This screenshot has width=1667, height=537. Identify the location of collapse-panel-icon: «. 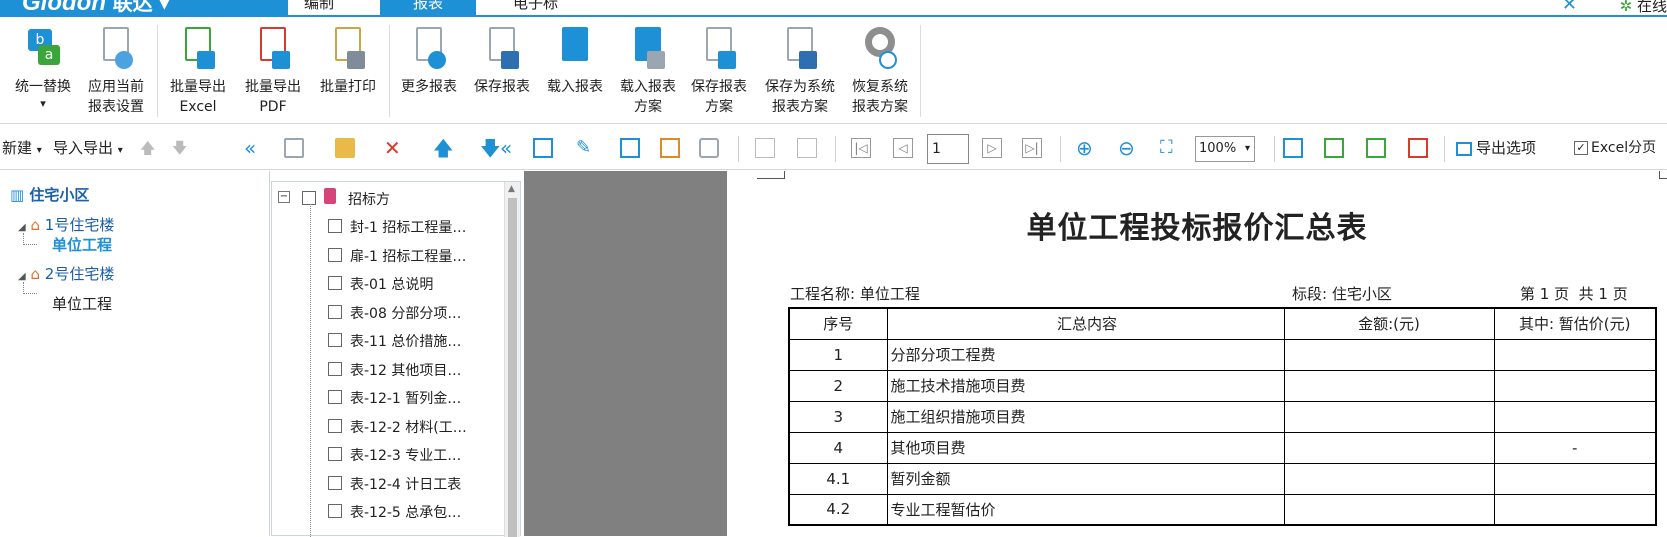
(250, 148).